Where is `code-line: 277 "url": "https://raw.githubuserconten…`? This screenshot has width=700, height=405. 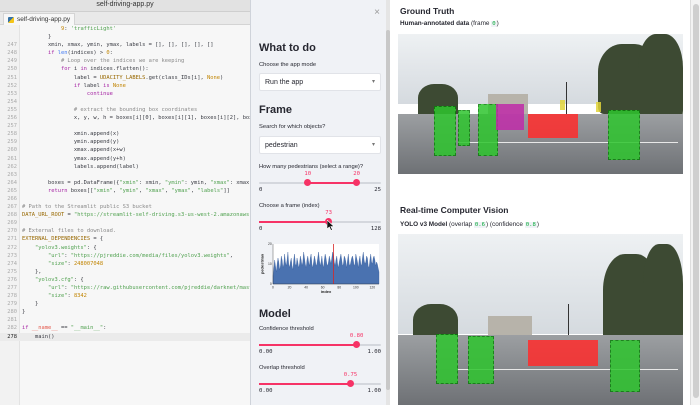 code-line: 277 "url": "https://raw.githubuserconten… is located at coordinates (125, 288).